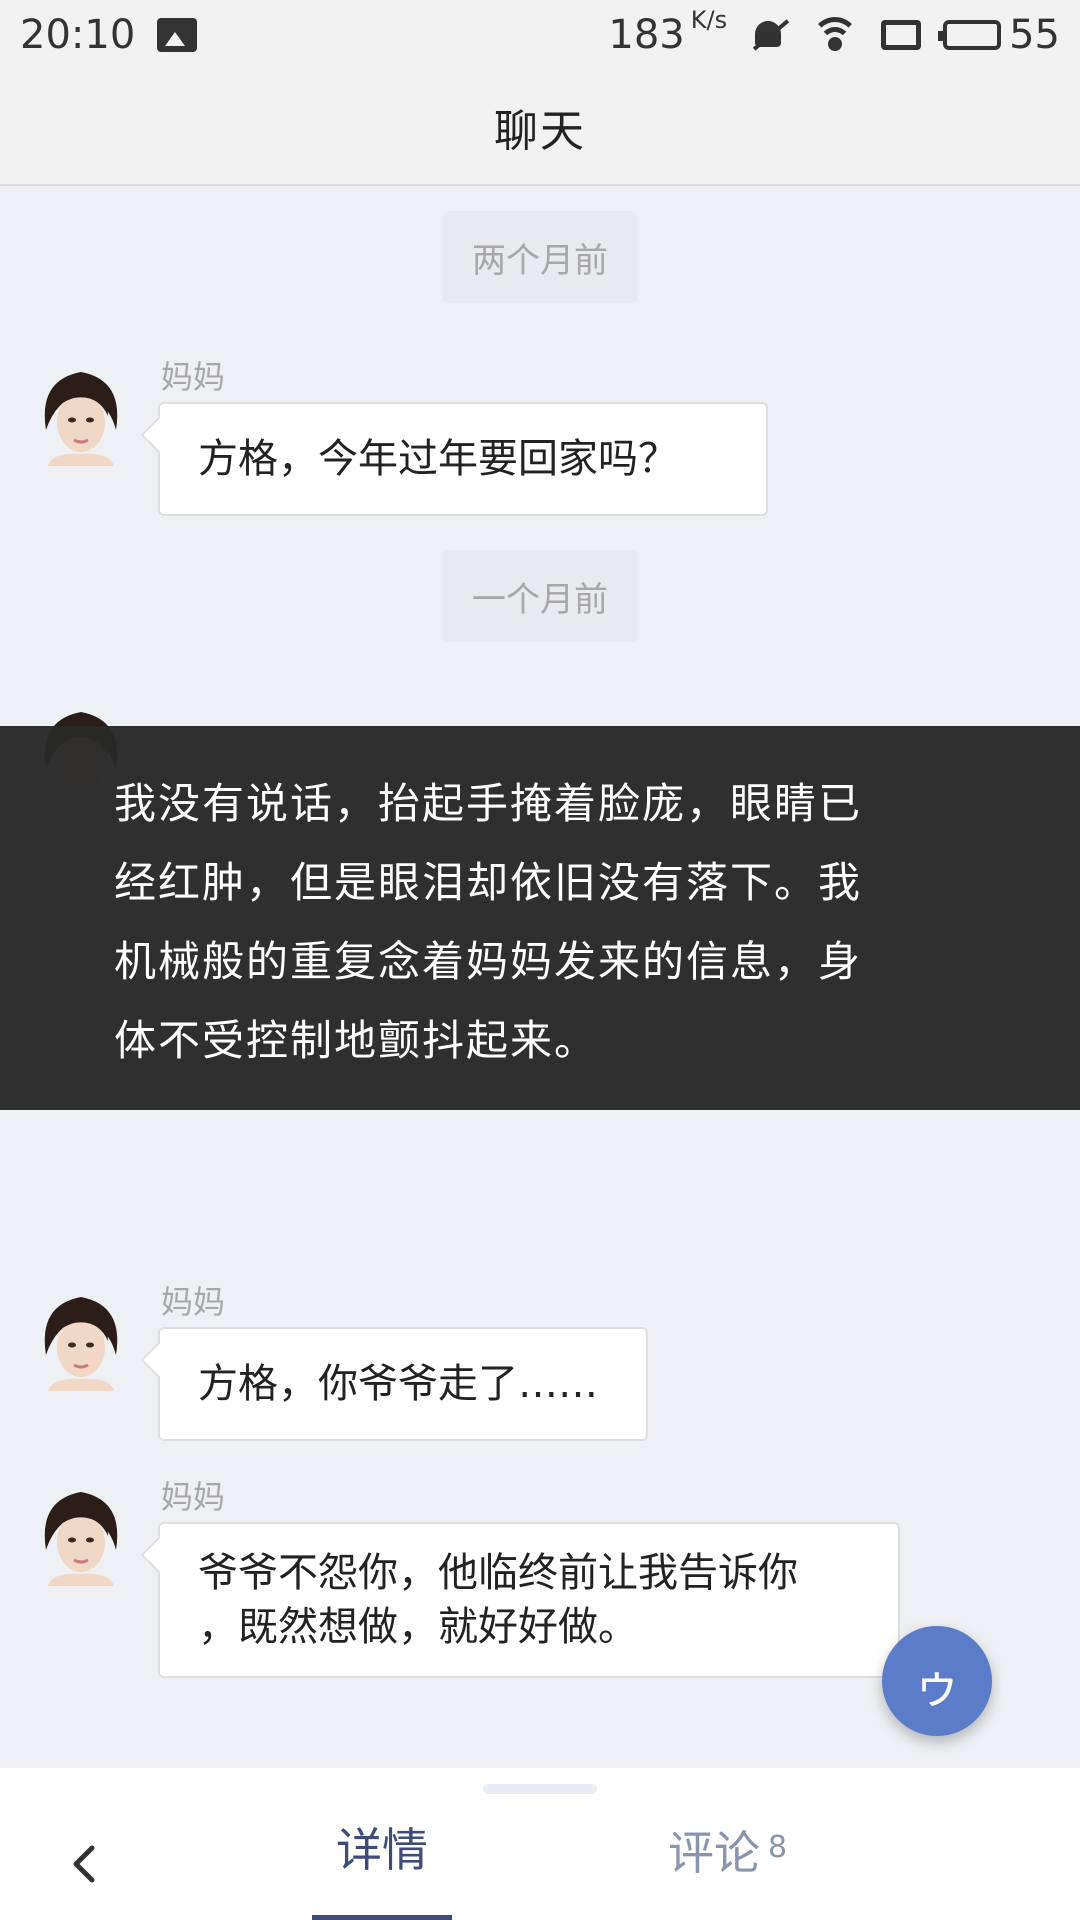 The height and width of the screenshot is (1920, 1080). What do you see at coordinates (540, 35) in the screenshot?
I see `status-bar: 20:10 183 K/s 55` at bounding box center [540, 35].